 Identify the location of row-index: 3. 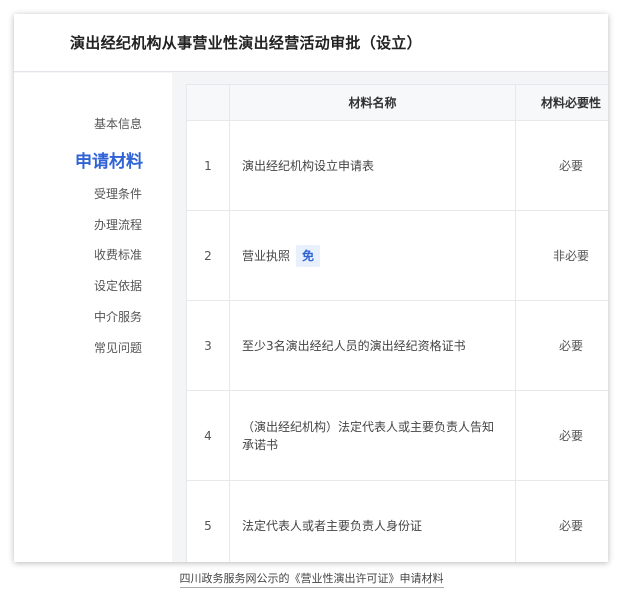
(208, 345).